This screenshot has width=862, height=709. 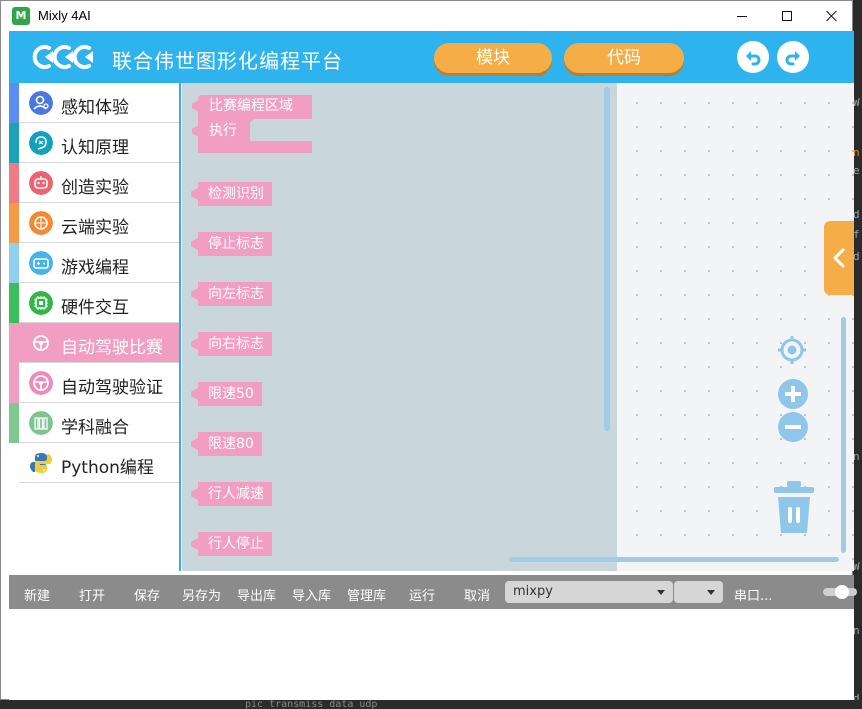 What do you see at coordinates (793, 394) in the screenshot?
I see `zoom-in-icon` at bounding box center [793, 394].